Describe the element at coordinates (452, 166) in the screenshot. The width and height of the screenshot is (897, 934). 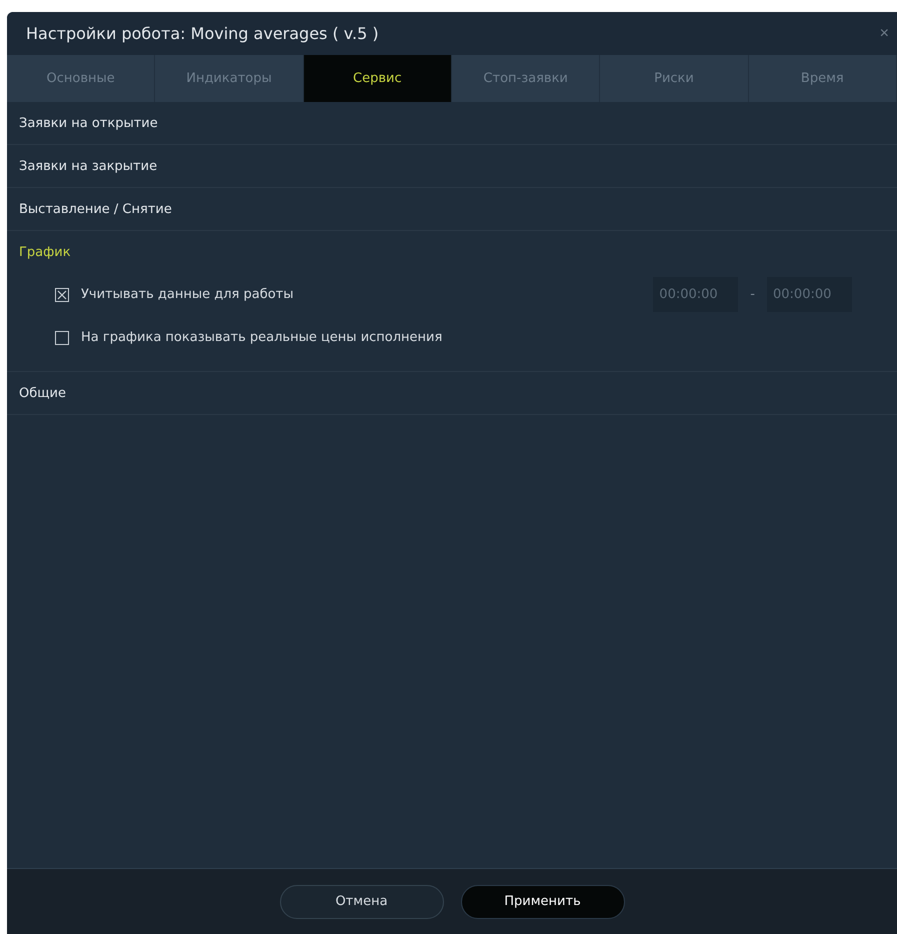
I see `section-header: Заявки на закрытие` at that location.